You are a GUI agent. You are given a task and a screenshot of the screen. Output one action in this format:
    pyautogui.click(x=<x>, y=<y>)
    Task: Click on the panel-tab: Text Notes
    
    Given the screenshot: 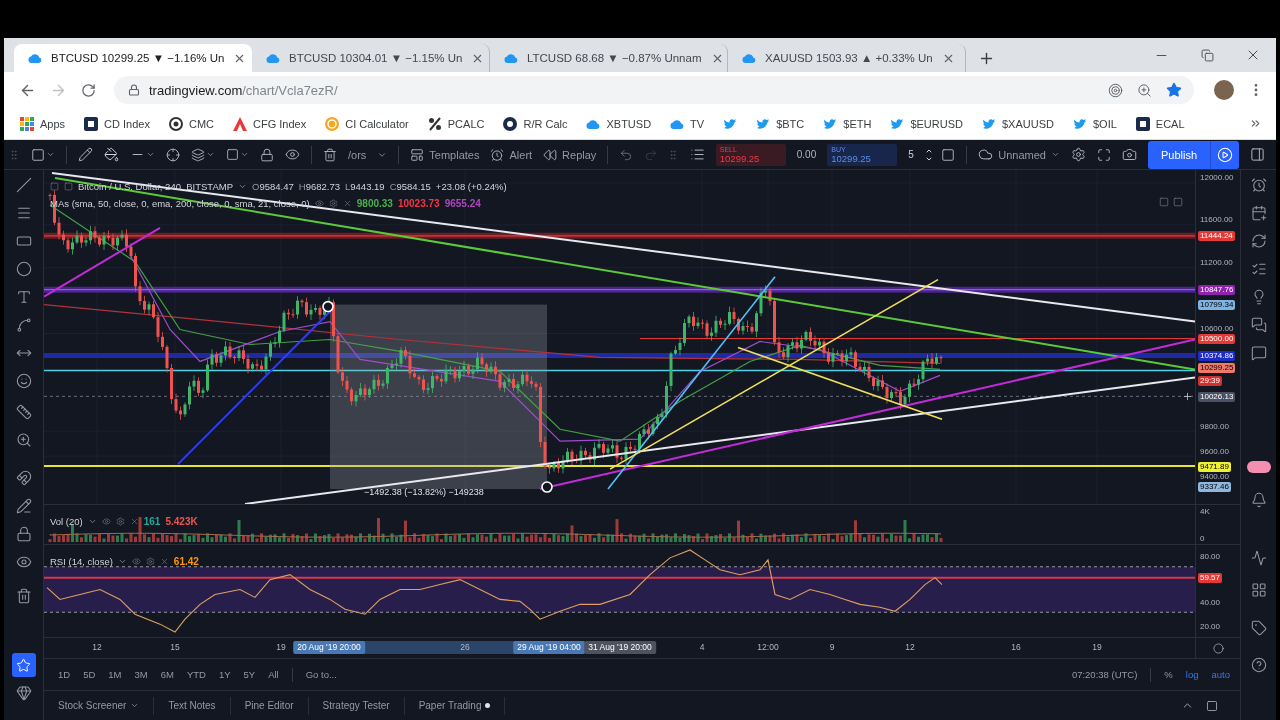 What is the action you would take?
    pyautogui.click(x=192, y=705)
    